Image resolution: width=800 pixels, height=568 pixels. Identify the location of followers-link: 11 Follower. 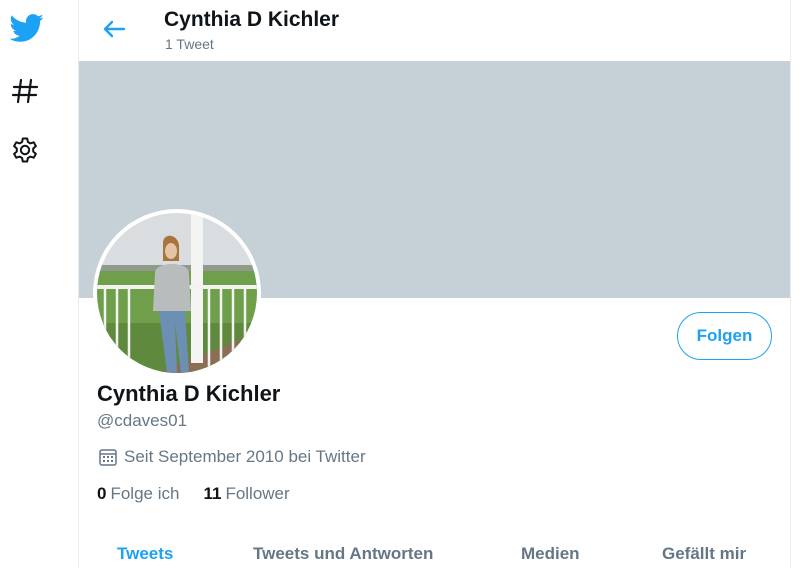
(246, 495).